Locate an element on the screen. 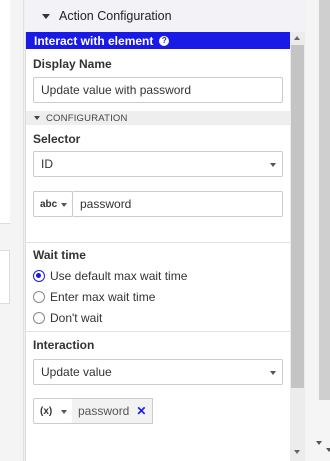 This screenshot has width=330, height=461. panel-title: Interact with element is located at coordinates (94, 40).